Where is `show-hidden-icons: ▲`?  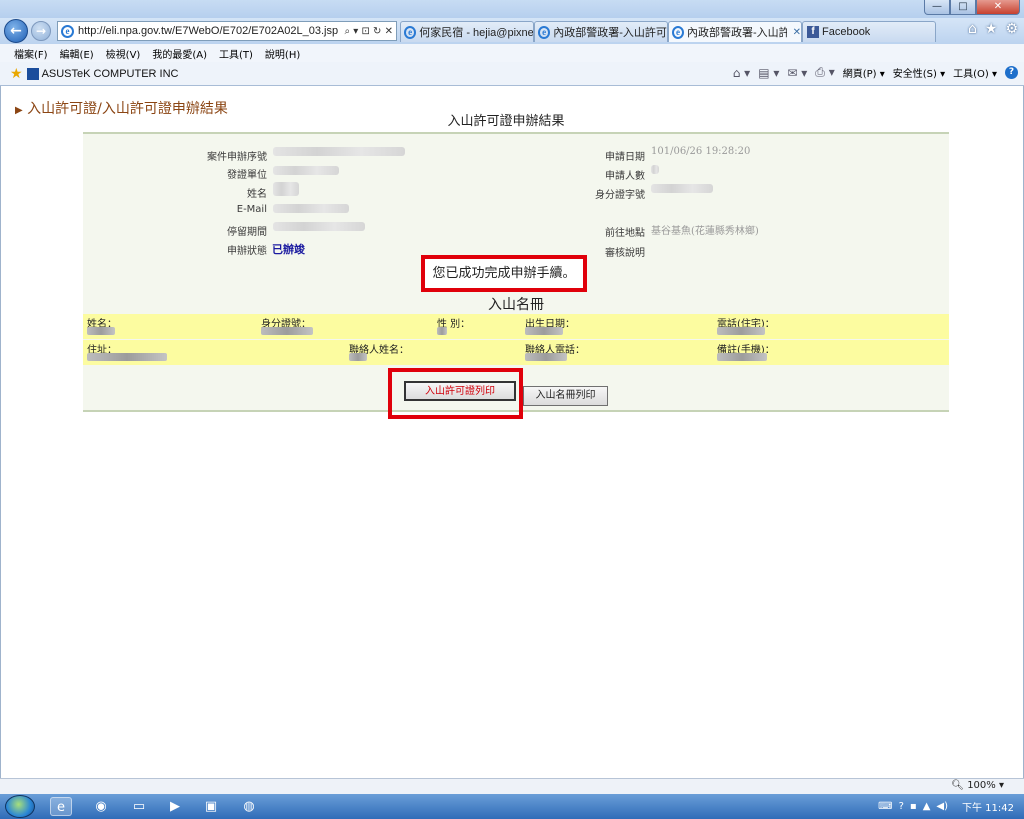 show-hidden-icons: ▲ is located at coordinates (927, 806).